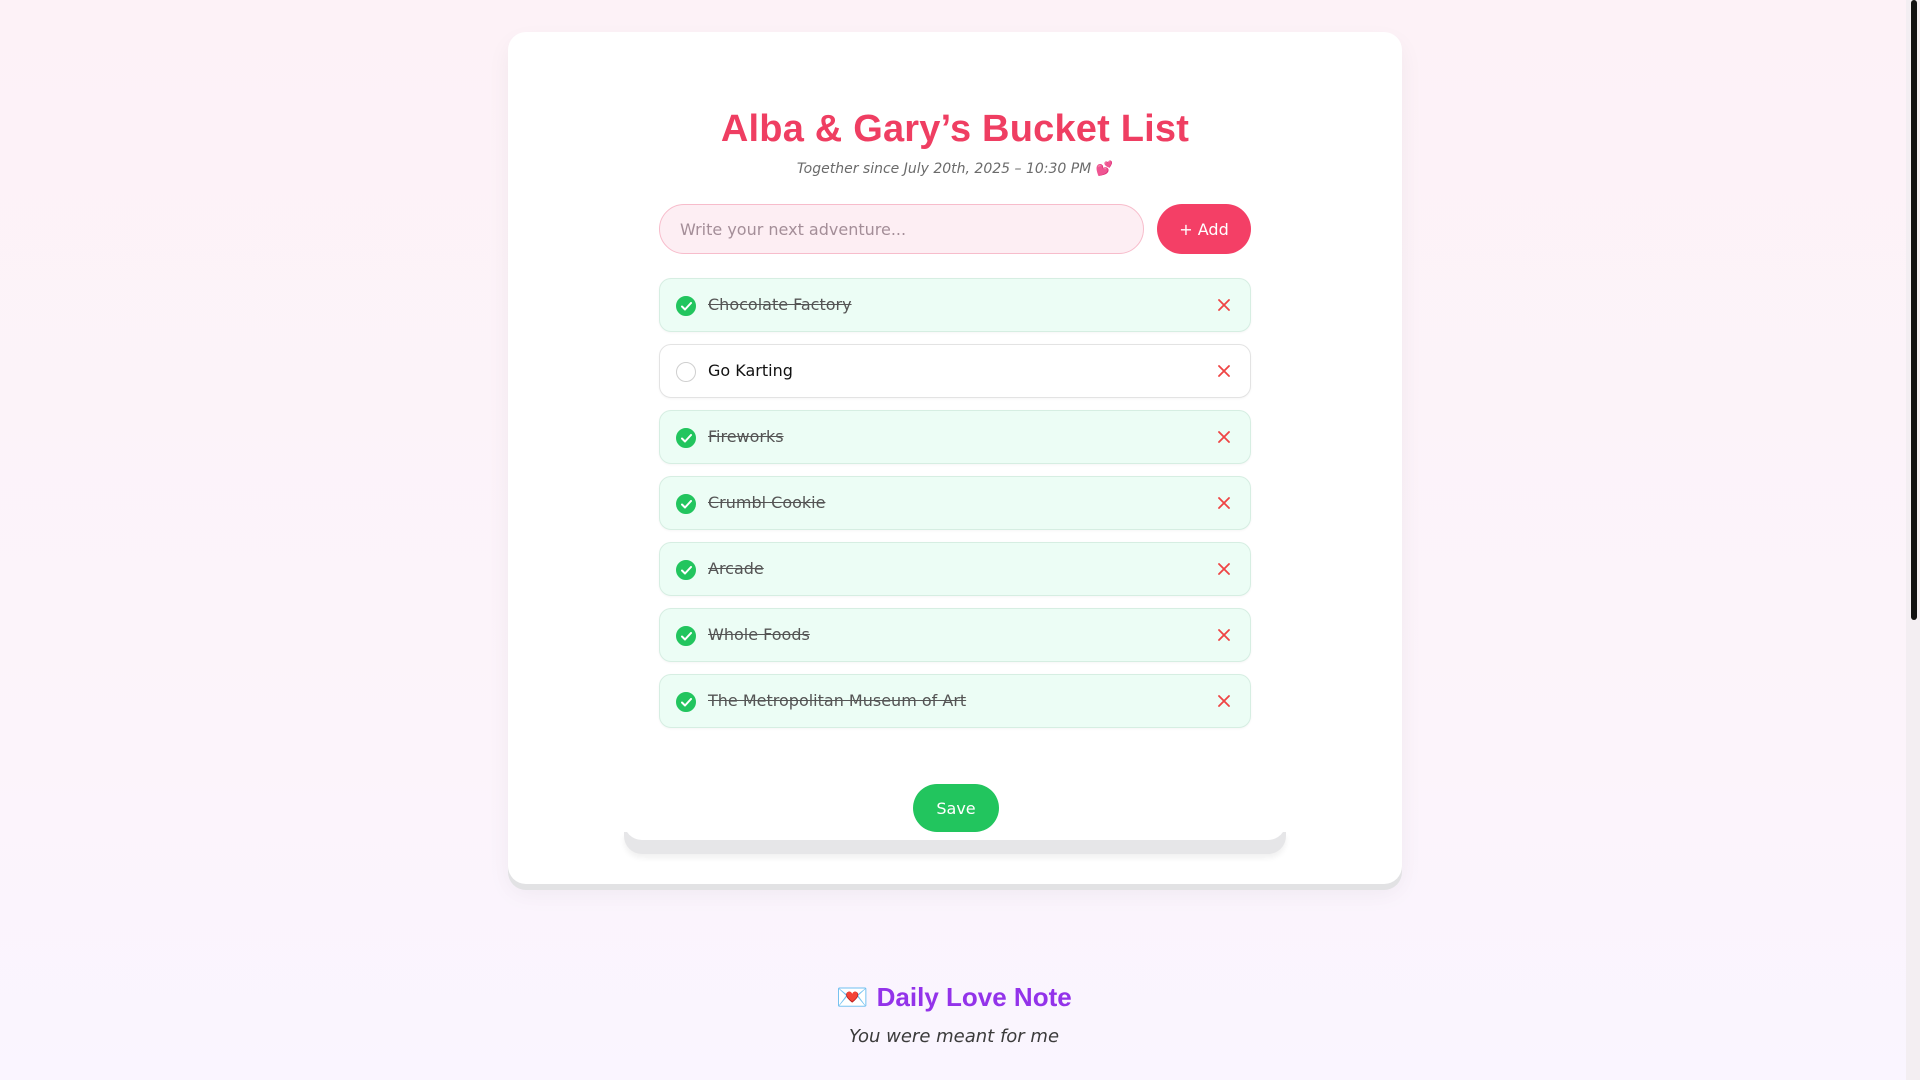 This screenshot has height=1080, width=1920. What do you see at coordinates (746, 436) in the screenshot?
I see `list-item-label: Fireworks` at bounding box center [746, 436].